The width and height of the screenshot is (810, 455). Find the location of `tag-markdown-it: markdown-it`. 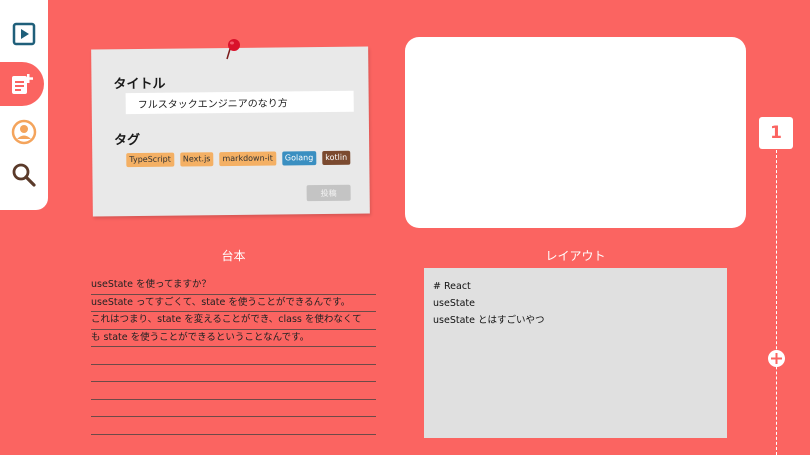

tag-markdown-it: markdown-it is located at coordinates (247, 159).